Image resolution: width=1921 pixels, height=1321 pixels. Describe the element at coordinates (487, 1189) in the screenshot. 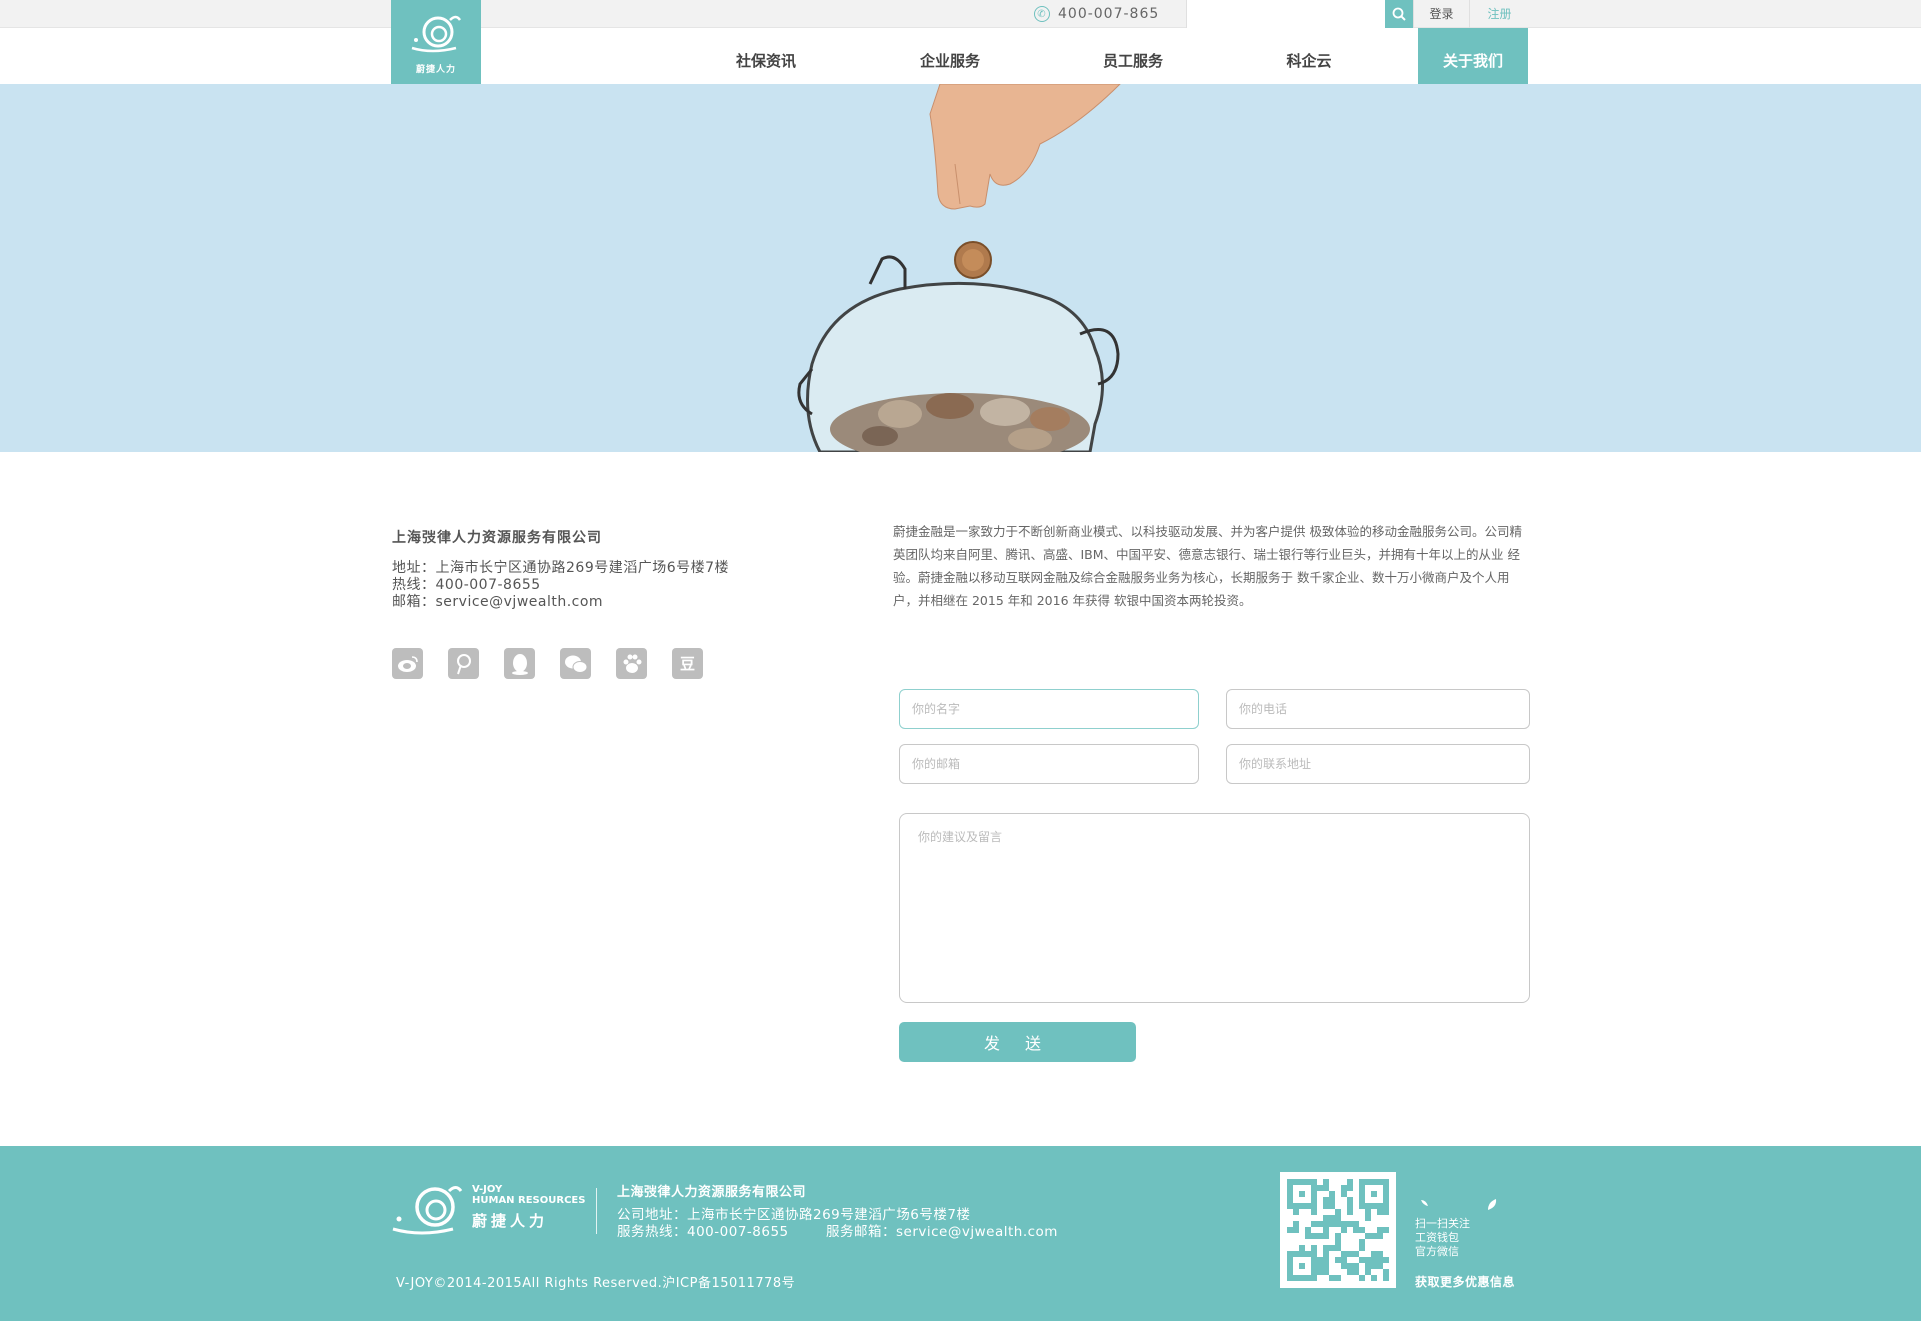

I see `footer-brand-title: V-JOY` at that location.